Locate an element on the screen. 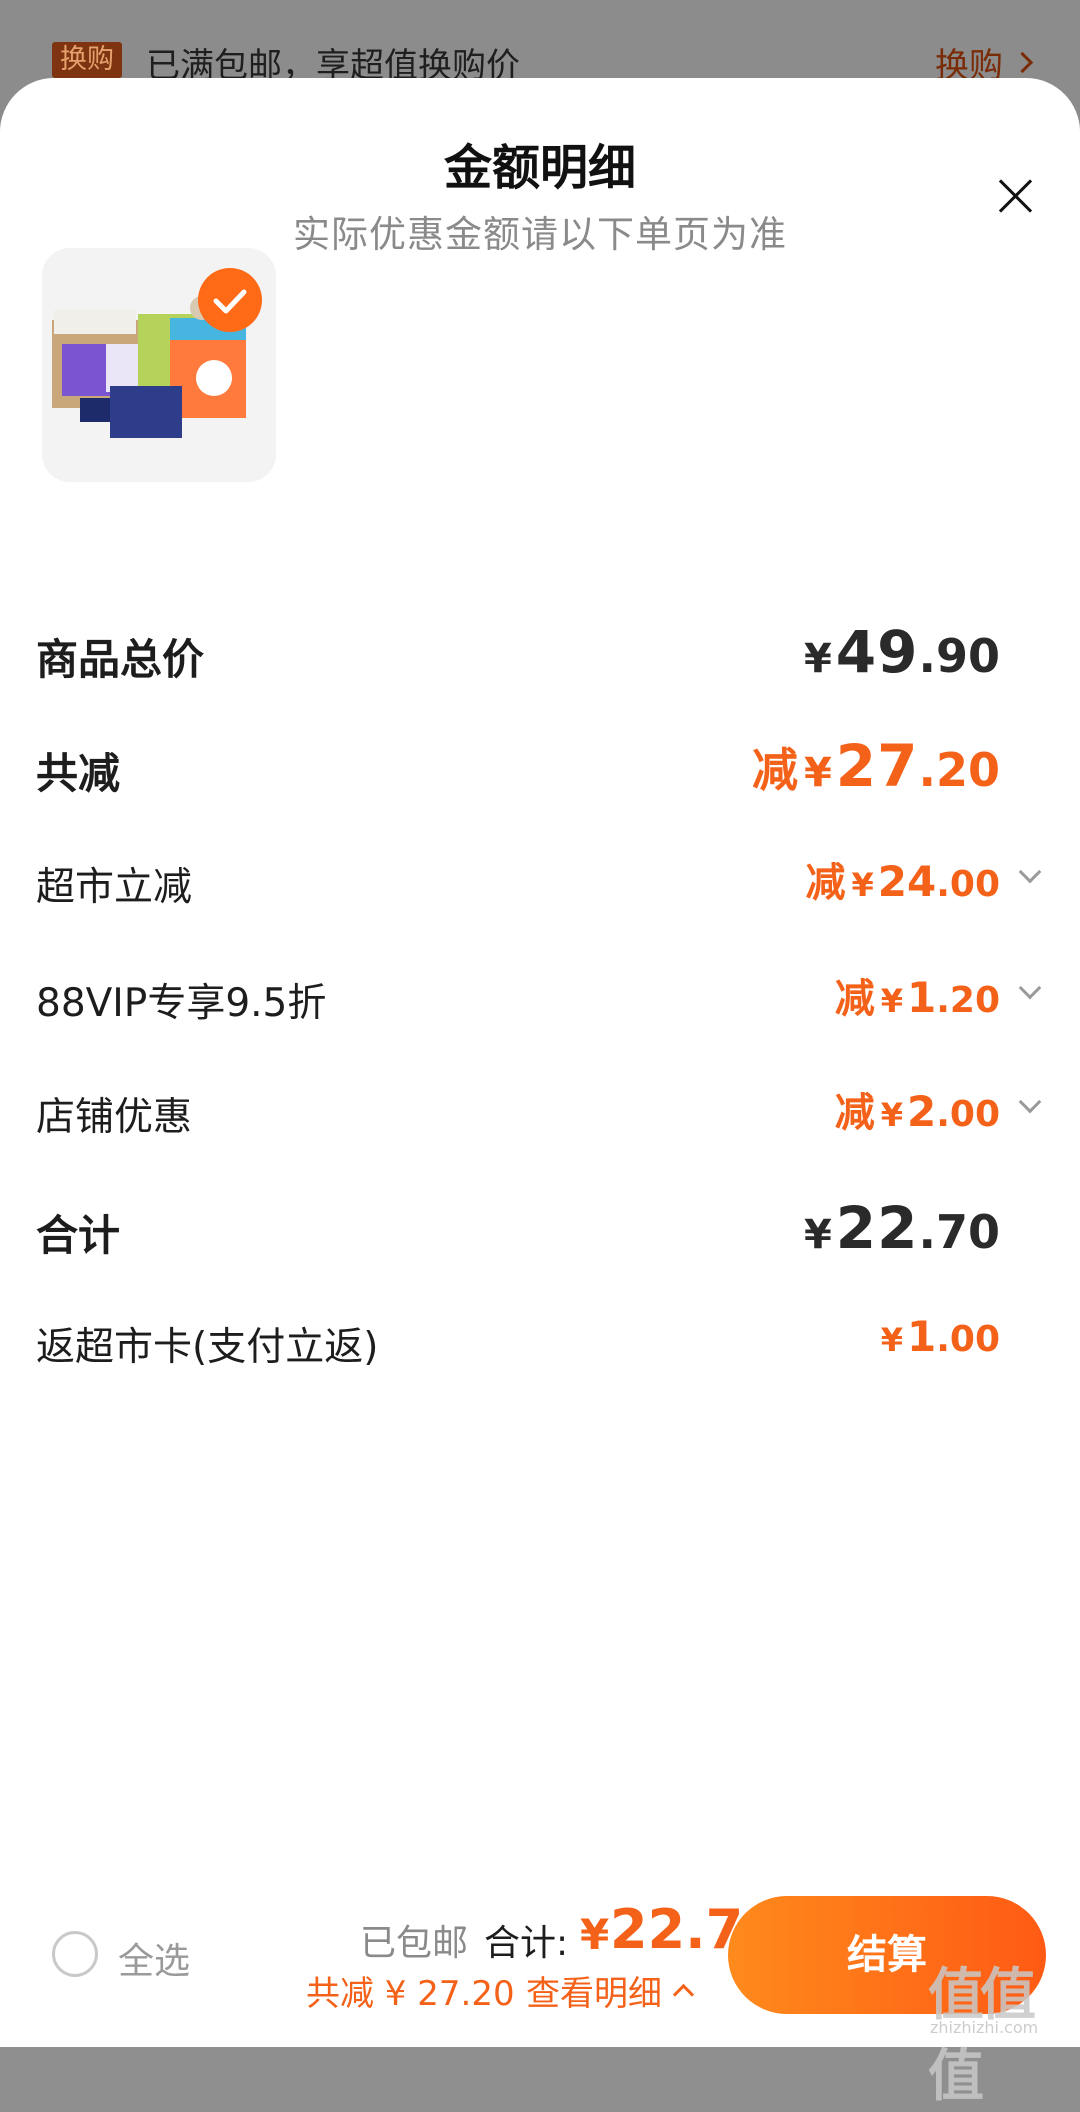 The image size is (1080, 2112). checkmark-icon is located at coordinates (230, 301).